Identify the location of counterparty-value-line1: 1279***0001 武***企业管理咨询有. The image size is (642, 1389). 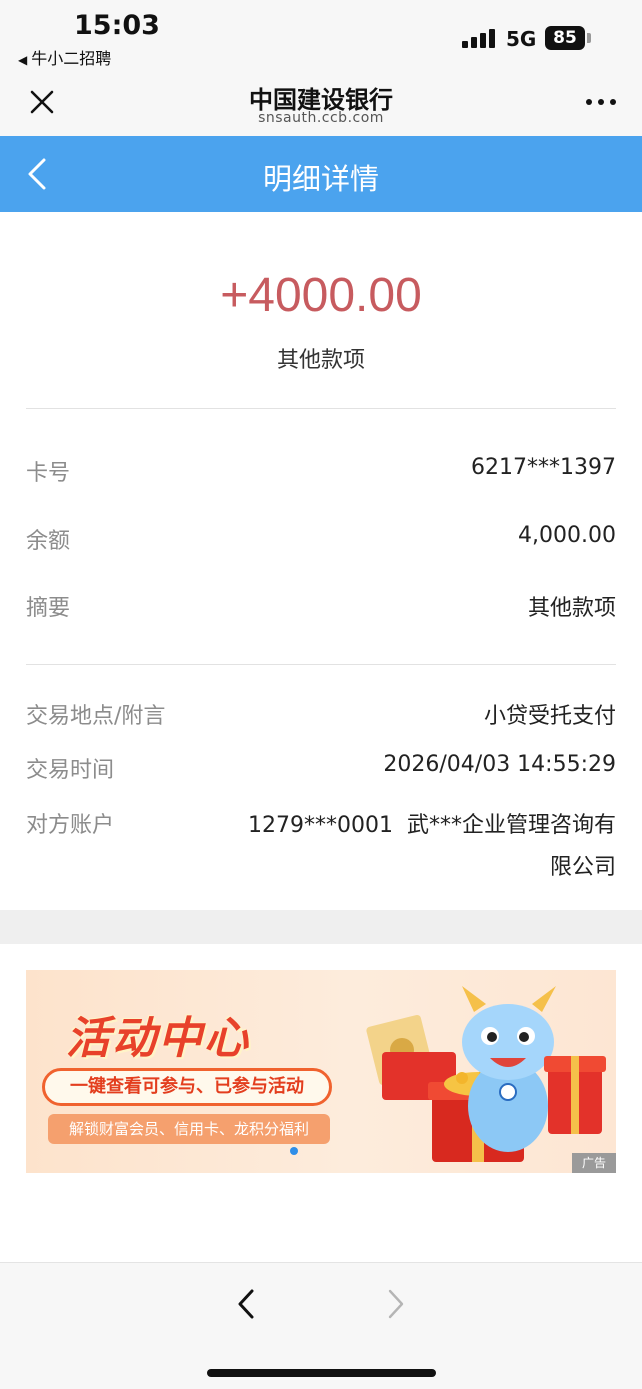
(432, 825).